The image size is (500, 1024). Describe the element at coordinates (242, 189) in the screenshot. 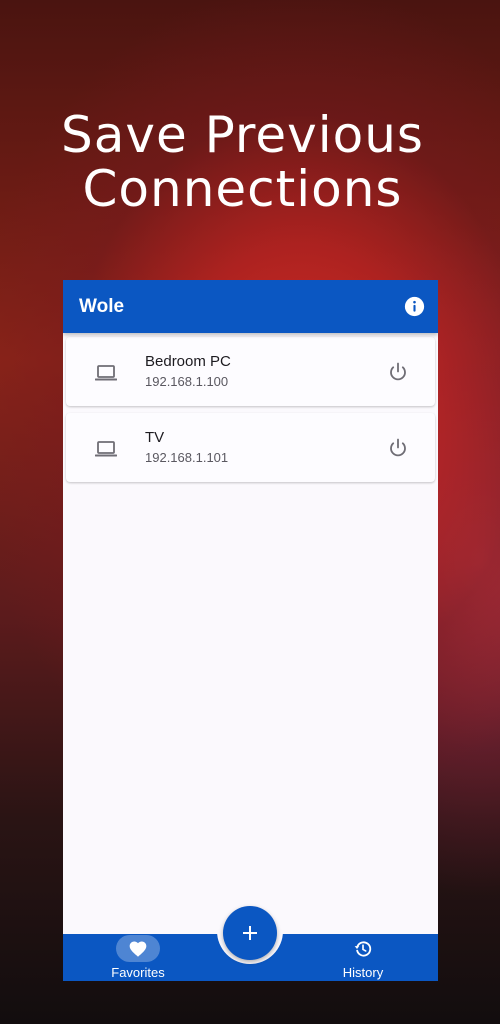

I see `headline-line-2: Connections` at that location.